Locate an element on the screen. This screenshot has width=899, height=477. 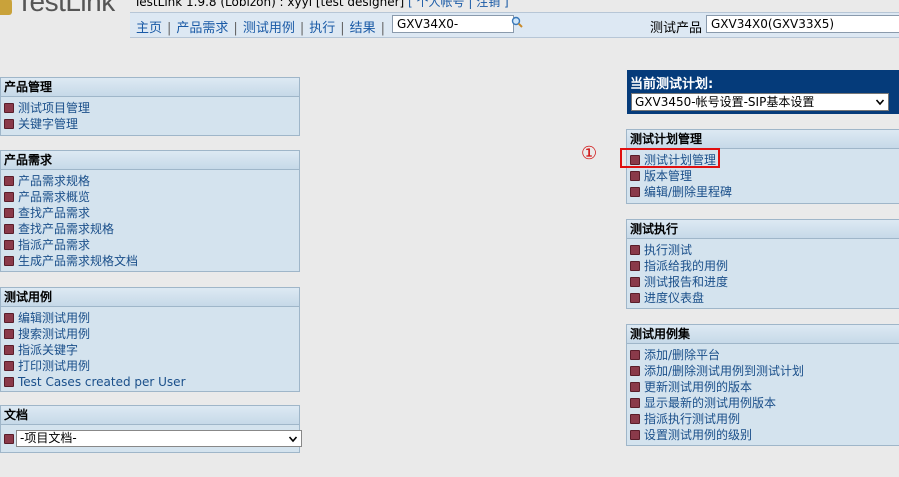
annotation-marker: ① is located at coordinates (589, 153).